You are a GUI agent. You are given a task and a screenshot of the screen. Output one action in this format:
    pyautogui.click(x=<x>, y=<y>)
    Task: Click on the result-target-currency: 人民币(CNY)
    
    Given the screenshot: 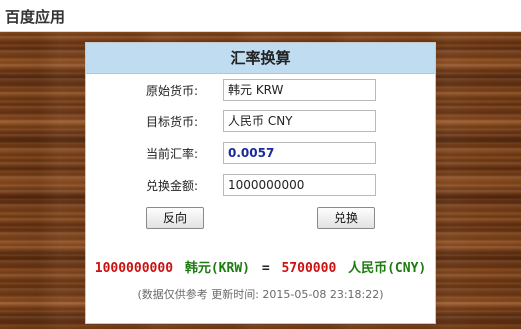 What is the action you would take?
    pyautogui.click(x=387, y=268)
    